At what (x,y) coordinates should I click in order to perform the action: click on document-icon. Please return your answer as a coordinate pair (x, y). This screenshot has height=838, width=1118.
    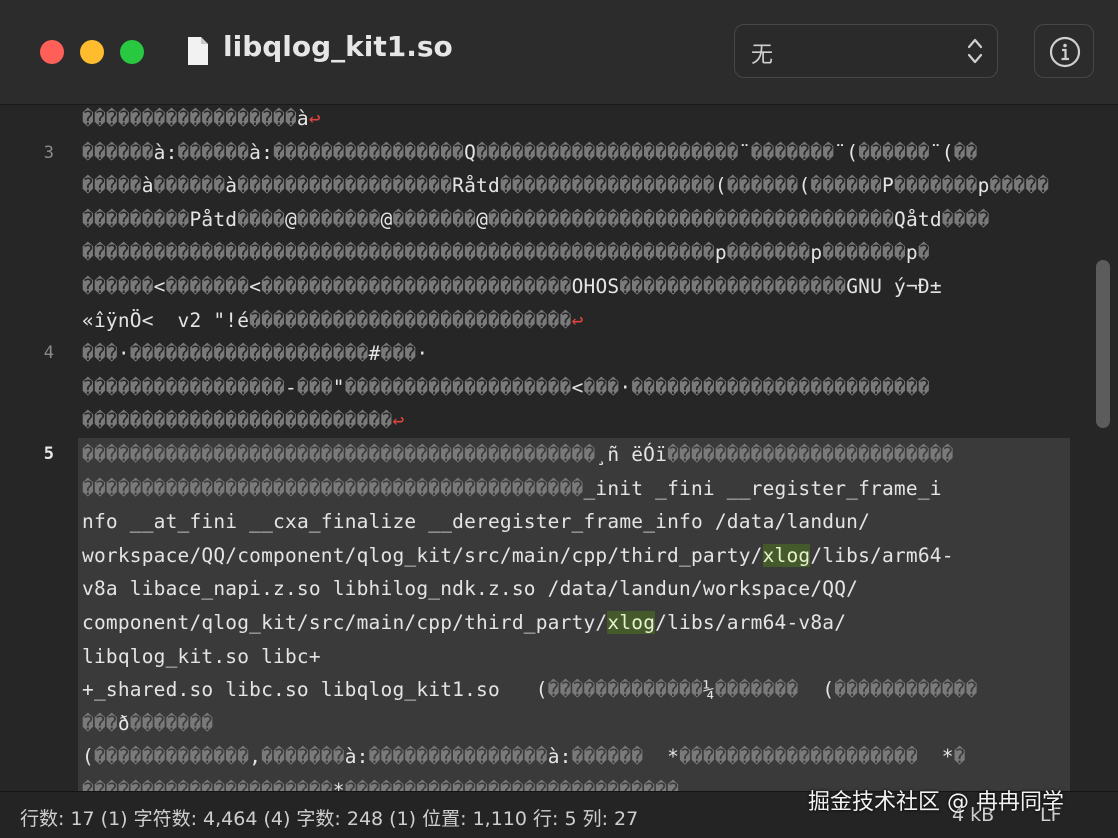
    Looking at the image, I should click on (198, 51).